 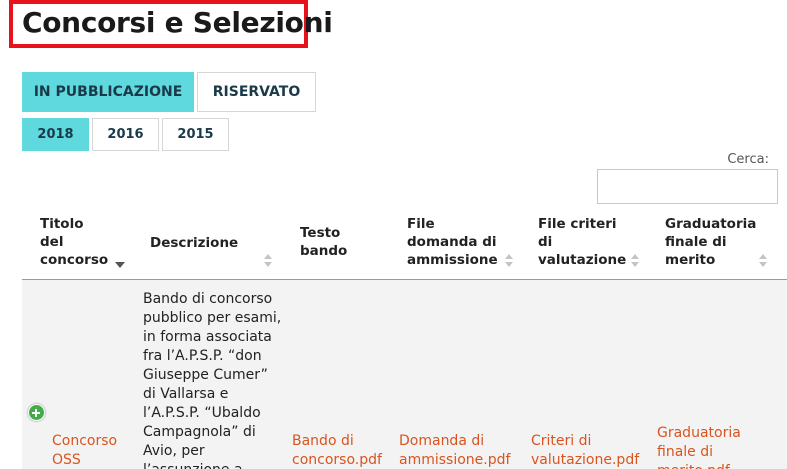 I want to click on column-header-testo-bando: Testo bando, so click(x=323, y=242).